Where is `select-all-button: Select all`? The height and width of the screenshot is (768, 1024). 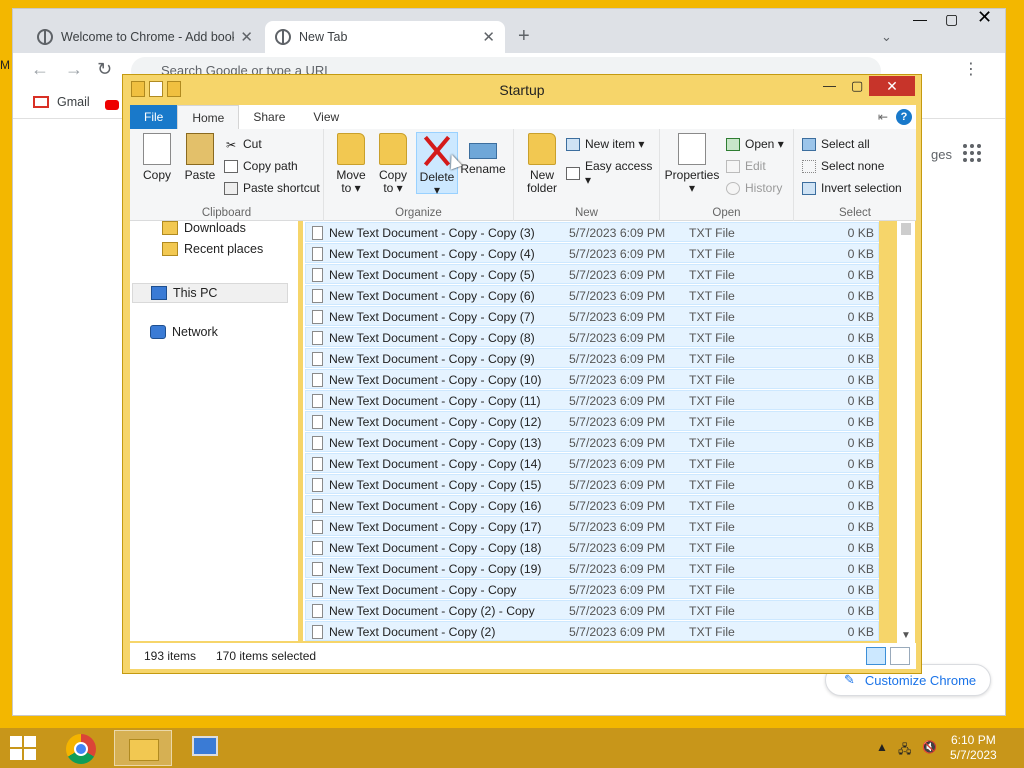 select-all-button: Select all is located at coordinates (836, 144).